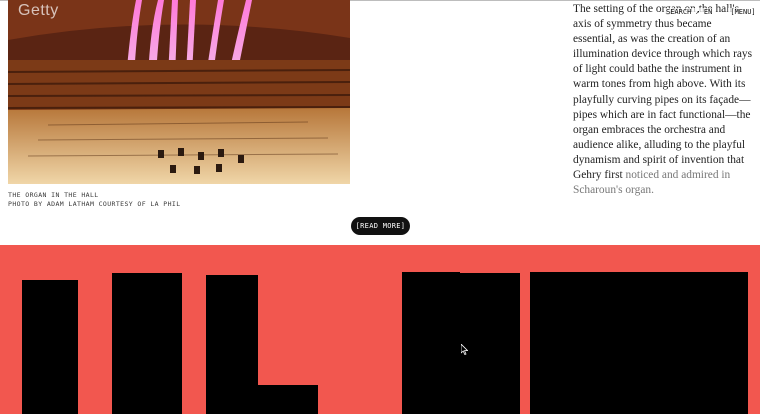 The width and height of the screenshot is (760, 414). Describe the element at coordinates (94, 204) in the screenshot. I see `caption-credit: PHOTO BY ADAM LATHAM COURTESY OF LA PHIL` at that location.